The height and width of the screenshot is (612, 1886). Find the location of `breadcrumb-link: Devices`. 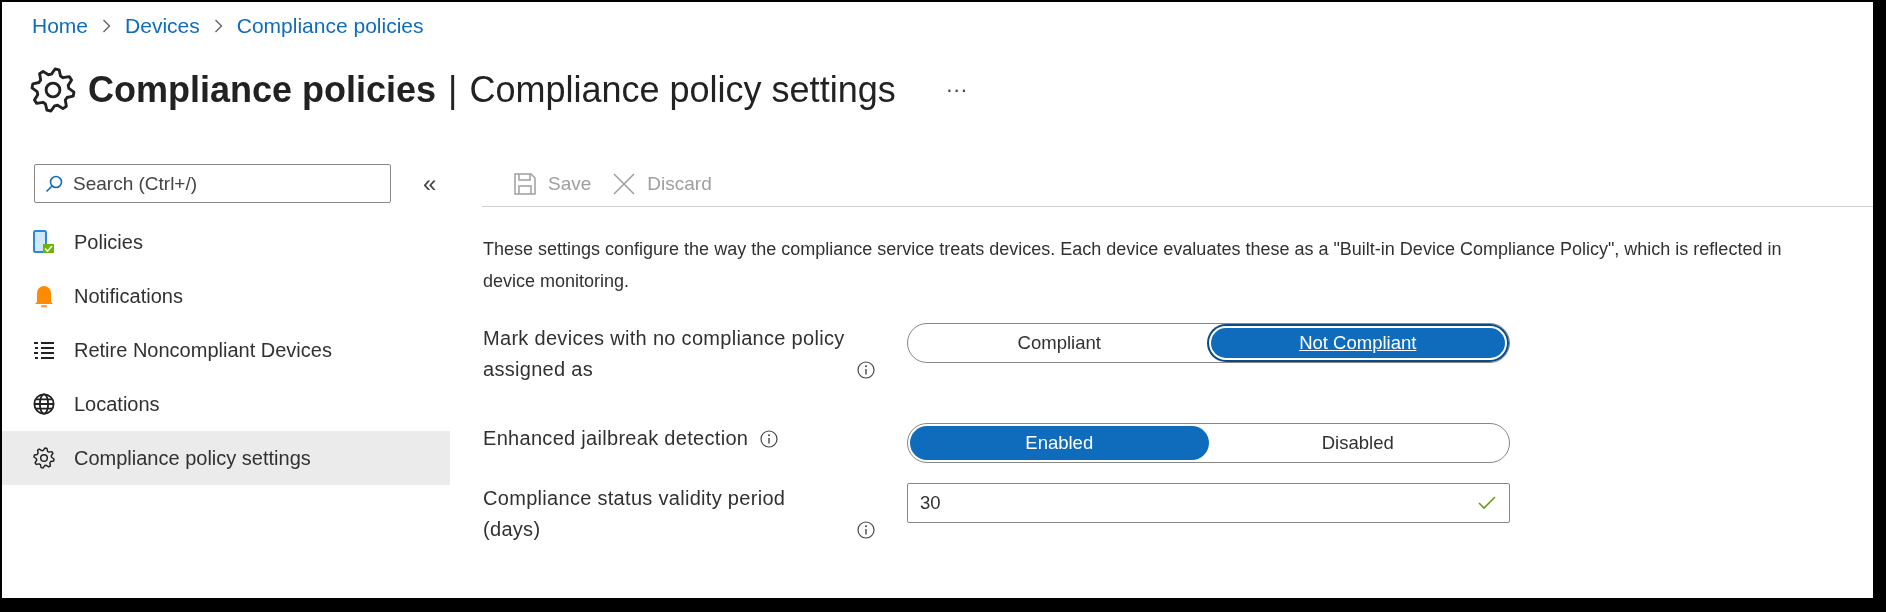

breadcrumb-link: Devices is located at coordinates (162, 26).